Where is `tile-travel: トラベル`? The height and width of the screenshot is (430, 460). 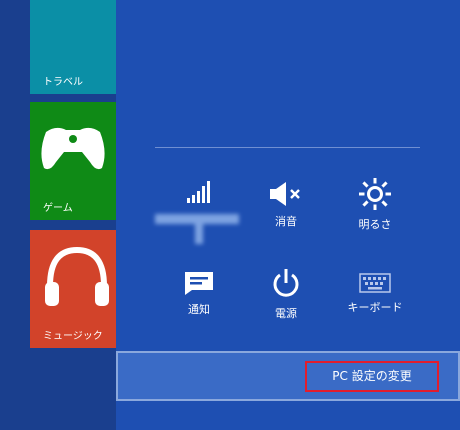
tile-travel: トラベル is located at coordinates (73, 47).